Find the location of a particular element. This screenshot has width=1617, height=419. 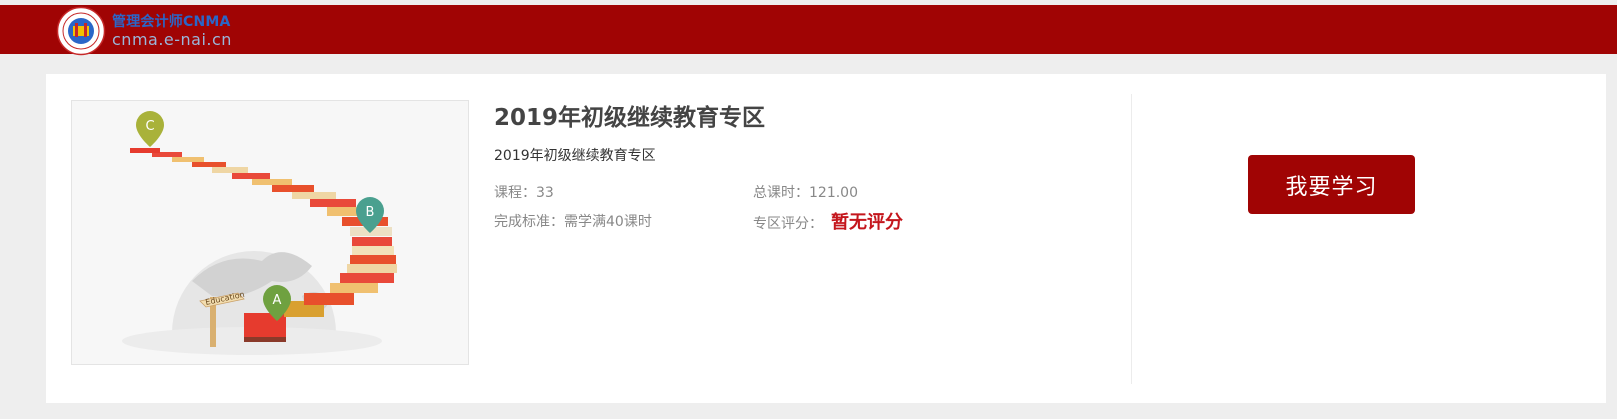

completion-label: 完成标准： is located at coordinates (529, 222).